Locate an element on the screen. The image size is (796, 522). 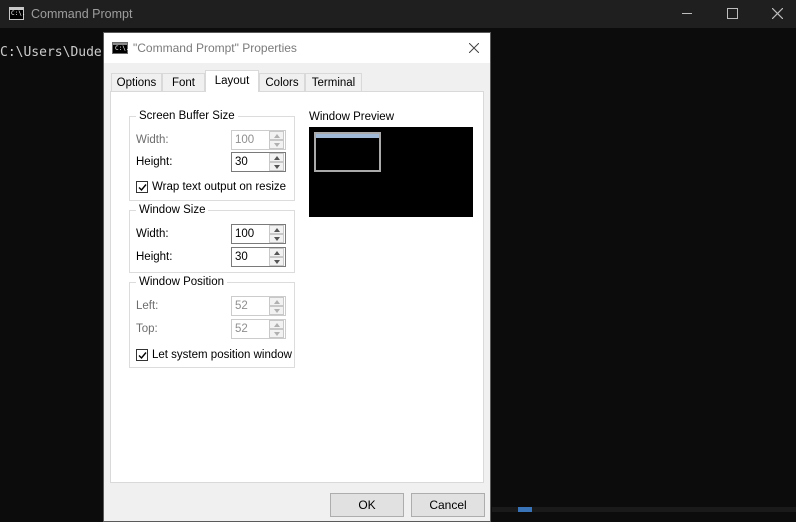
taskbar-strip is located at coordinates (644, 509).